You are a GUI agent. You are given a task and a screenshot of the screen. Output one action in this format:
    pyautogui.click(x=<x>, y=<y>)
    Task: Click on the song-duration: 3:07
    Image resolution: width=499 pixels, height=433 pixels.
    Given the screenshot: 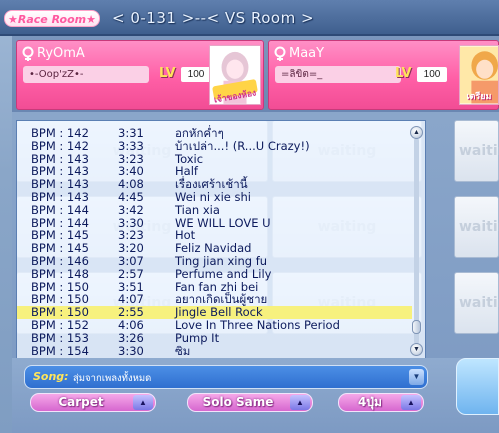 What is the action you would take?
    pyautogui.click(x=131, y=261)
    